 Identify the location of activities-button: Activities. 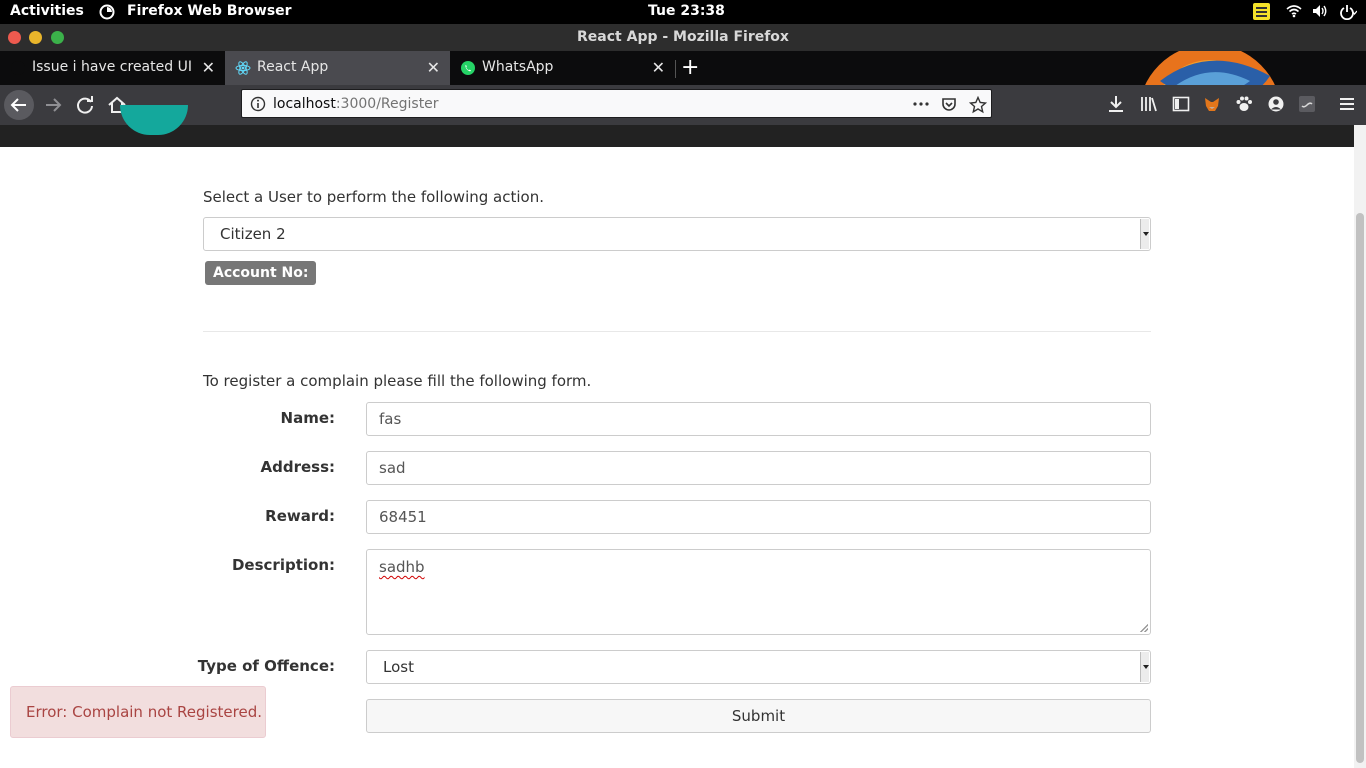
(47, 11).